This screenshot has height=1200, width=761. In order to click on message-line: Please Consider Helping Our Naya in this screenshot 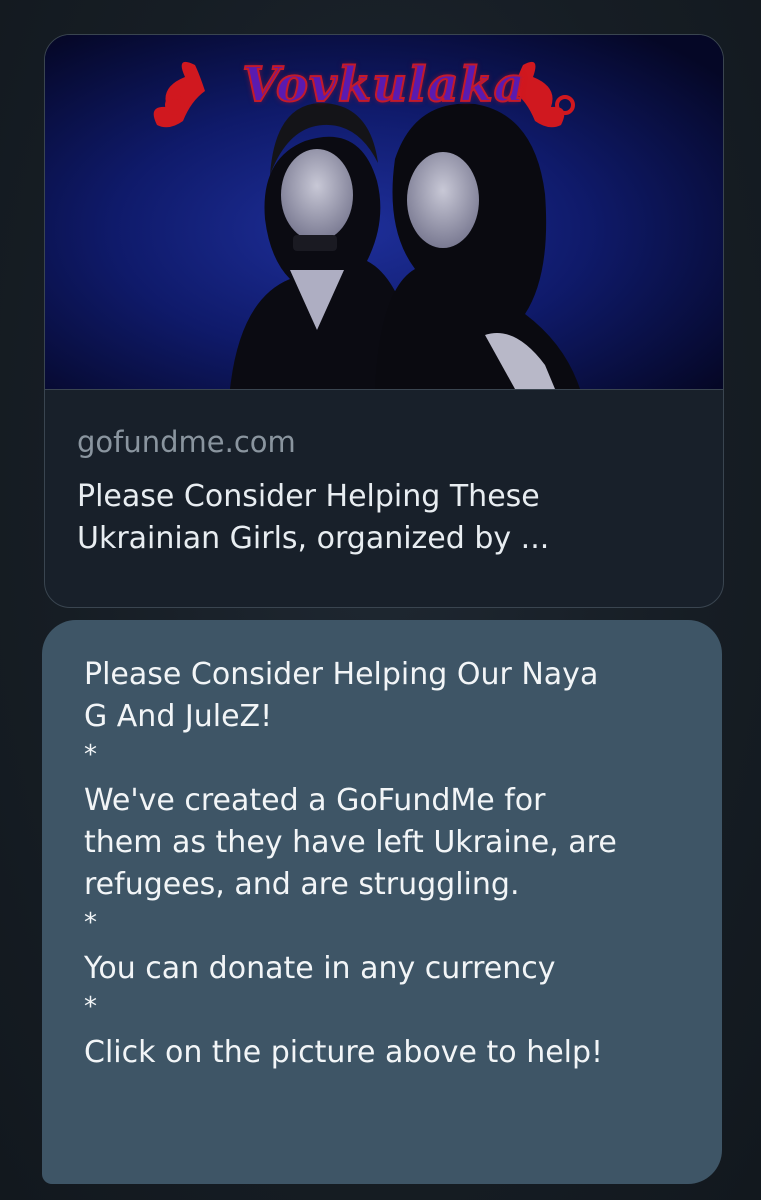, I will do `click(341, 674)`.